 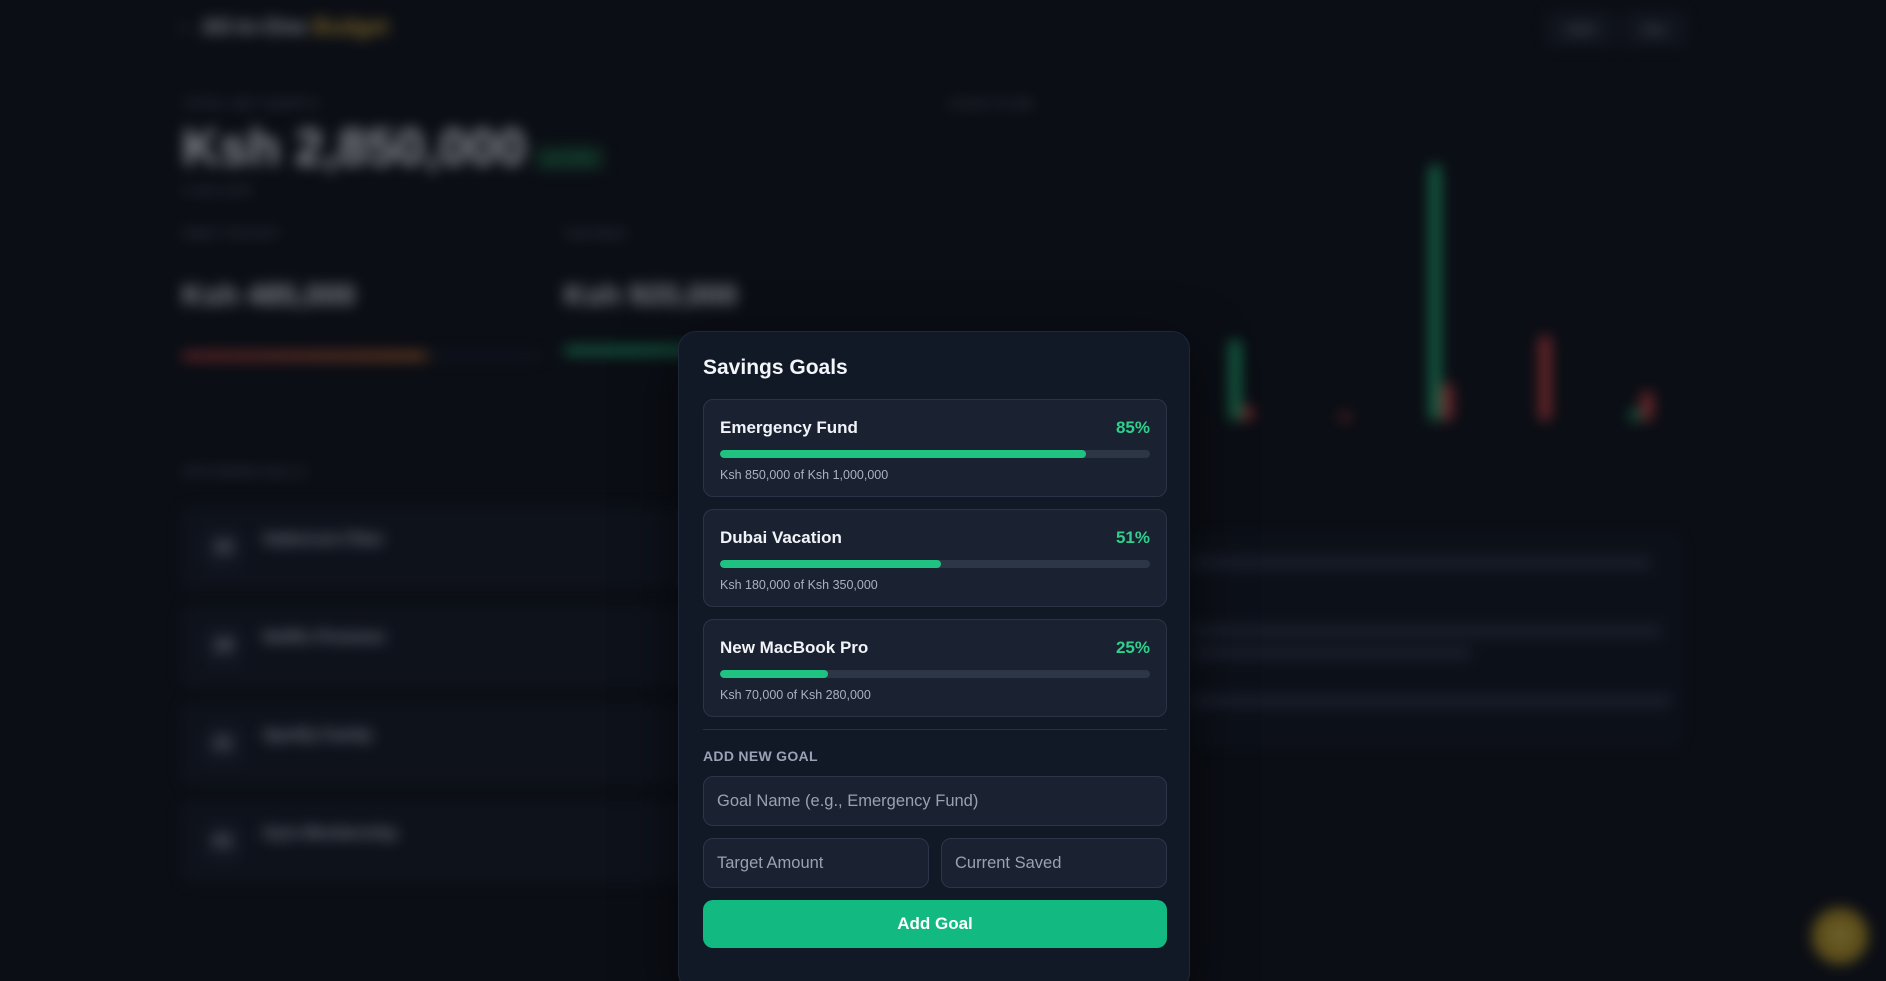 What do you see at coordinates (442, 548) in the screenshot?
I see `bill-row: 15 Safaricom Fiber` at bounding box center [442, 548].